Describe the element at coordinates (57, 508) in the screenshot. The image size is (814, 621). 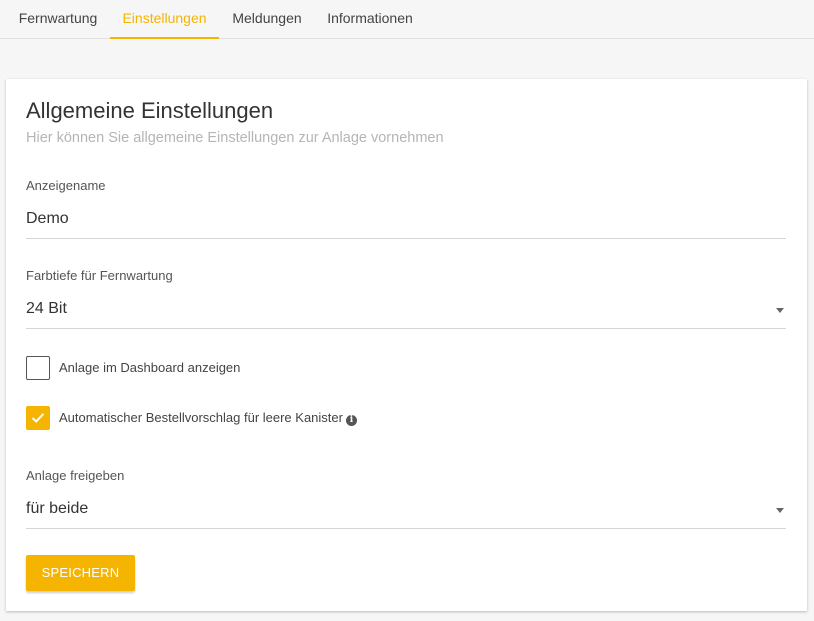
I see `share-value: für beide` at that location.